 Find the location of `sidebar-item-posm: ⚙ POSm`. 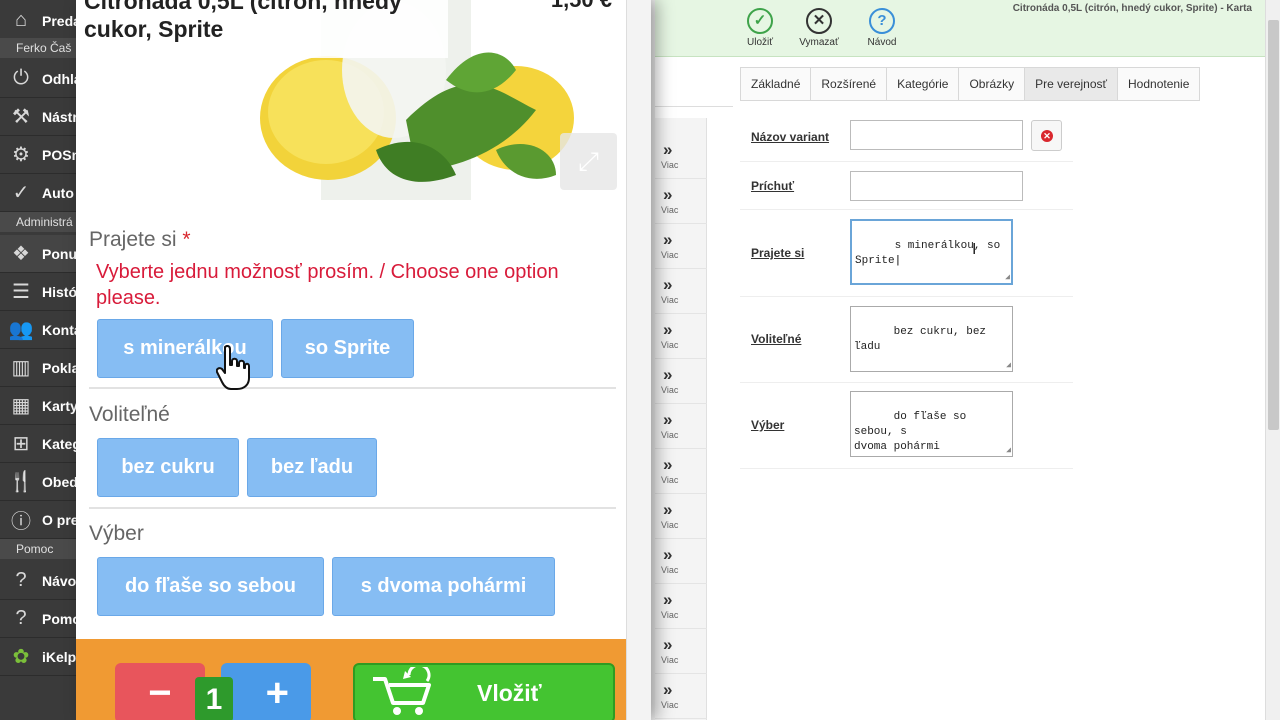

sidebar-item-posm: ⚙ POSm is located at coordinates (40, 155).